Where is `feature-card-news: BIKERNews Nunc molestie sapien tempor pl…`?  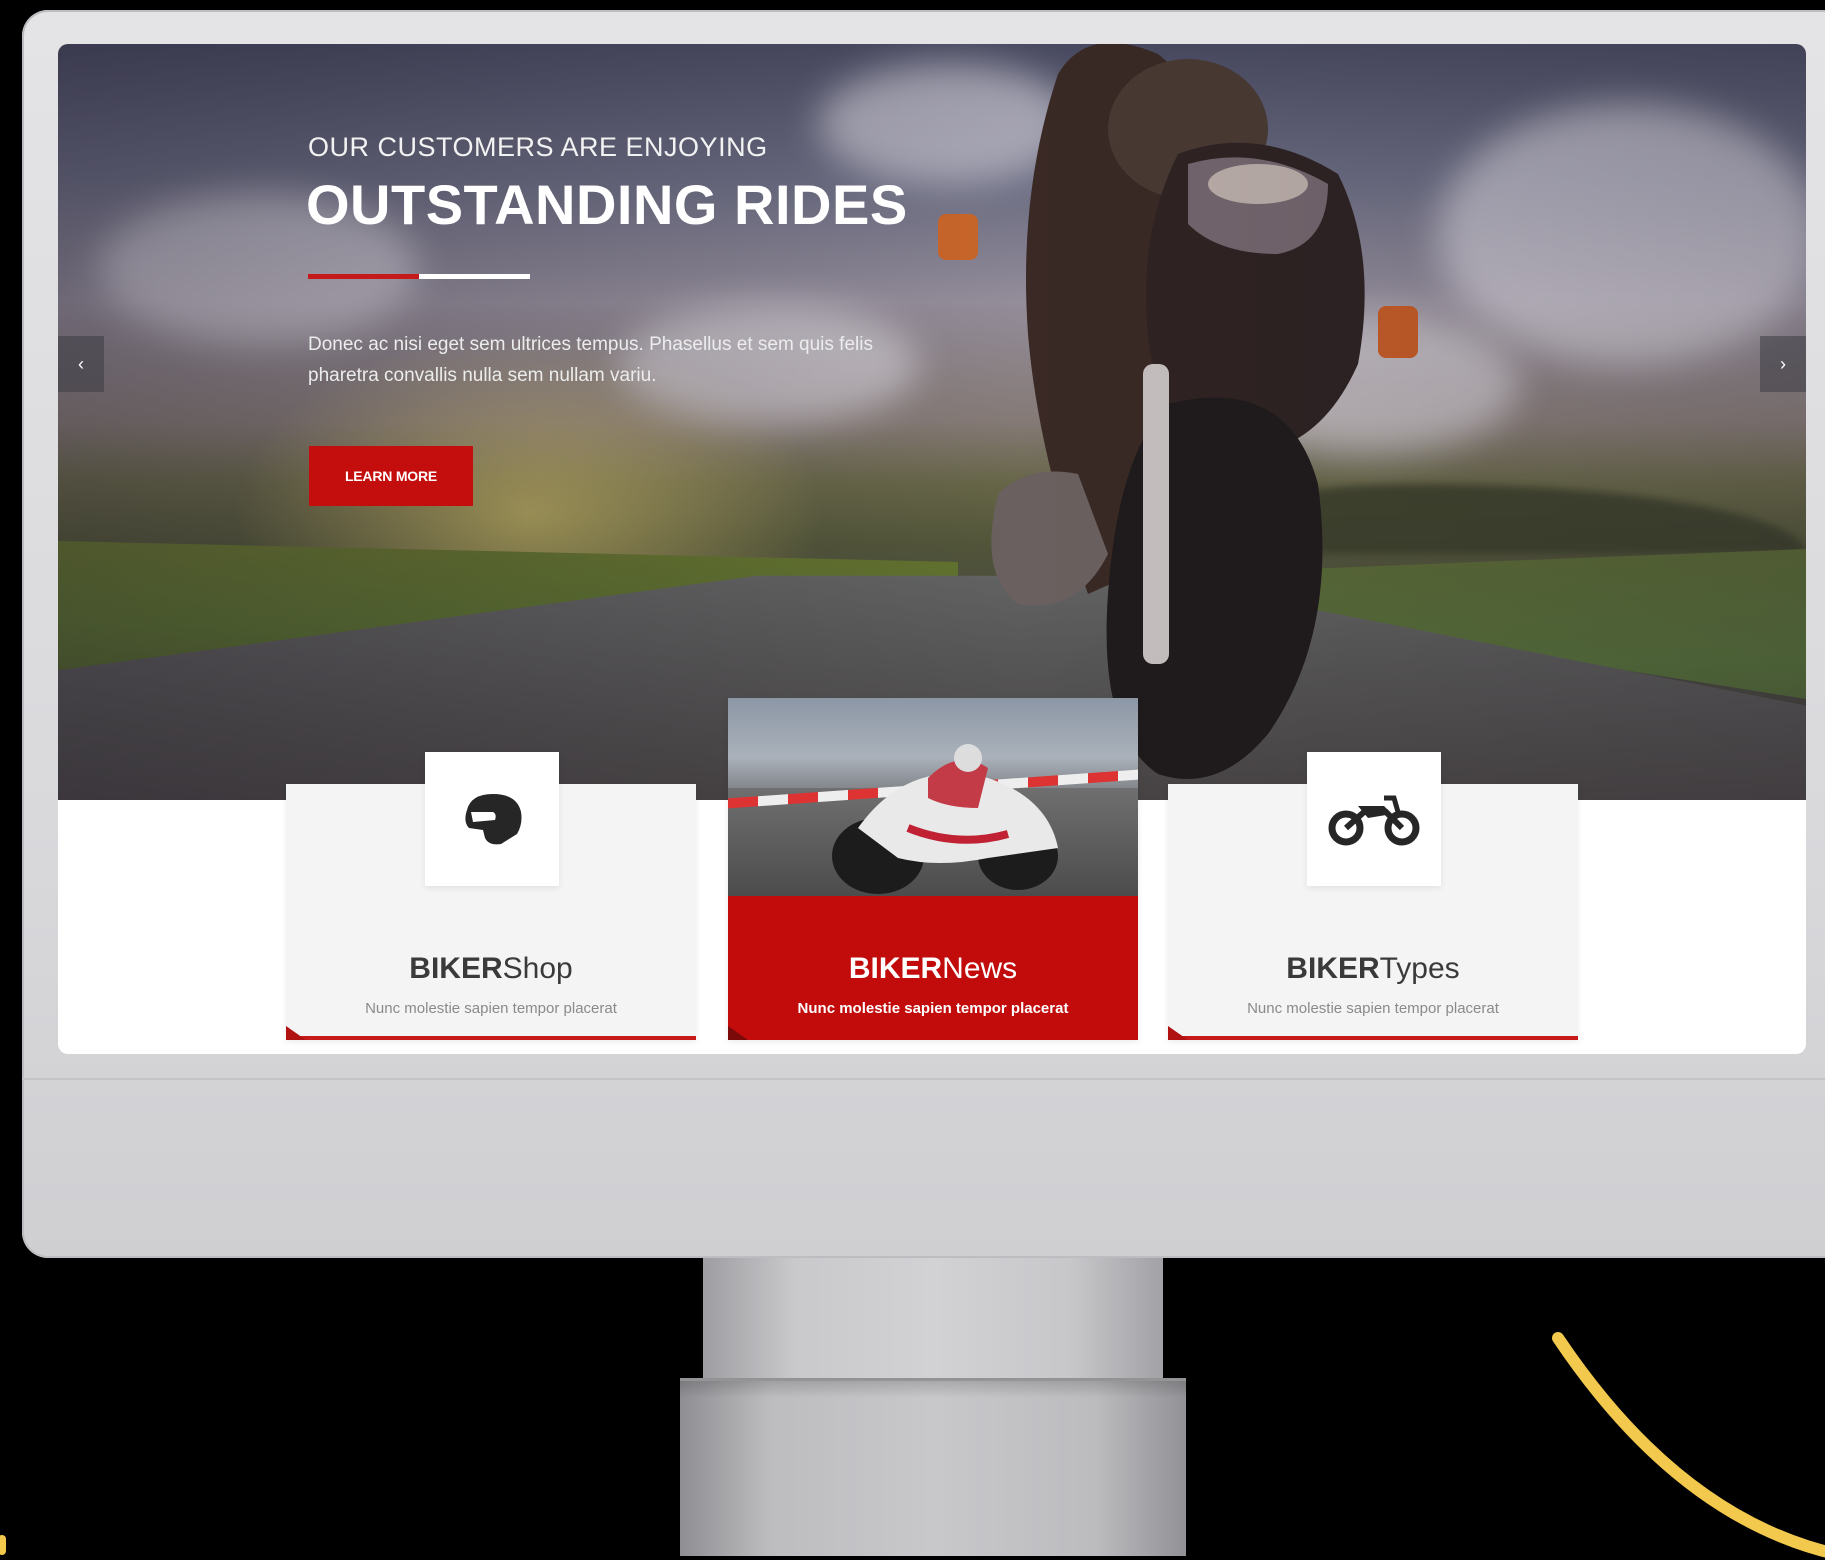 feature-card-news: BIKERNews Nunc molestie sapien tempor pl… is located at coordinates (933, 869).